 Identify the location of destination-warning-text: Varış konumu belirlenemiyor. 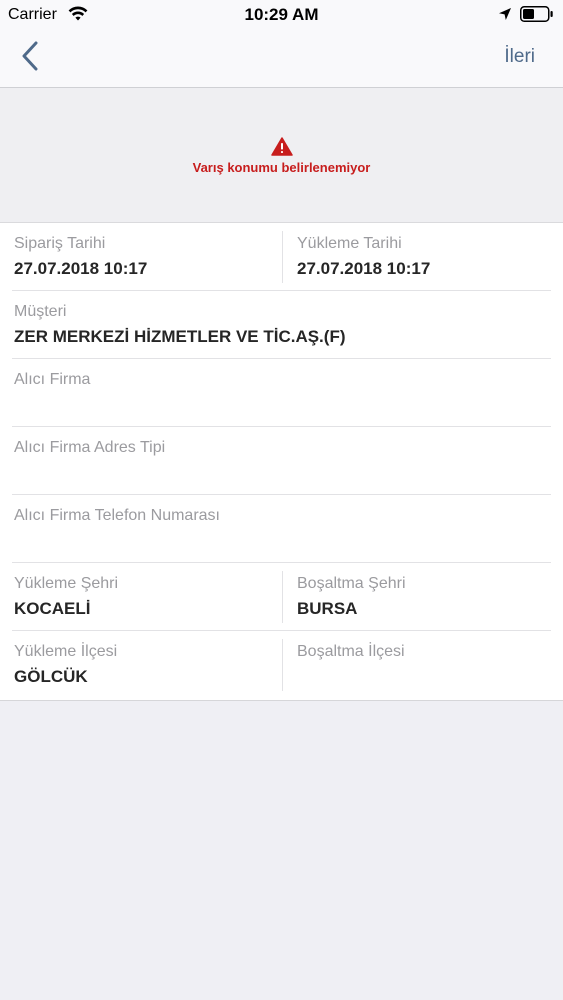
(281, 167).